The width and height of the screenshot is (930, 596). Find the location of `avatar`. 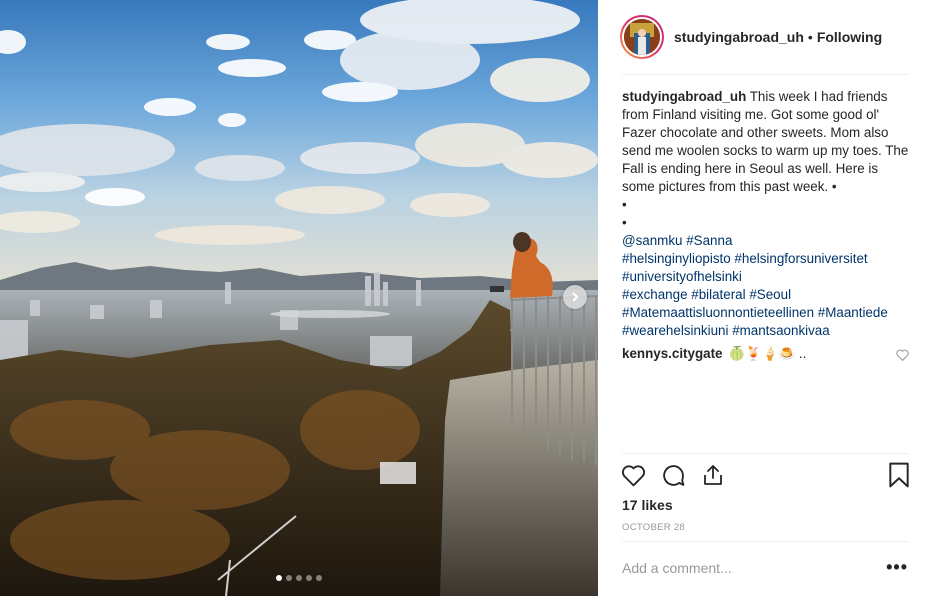

avatar is located at coordinates (642, 37).